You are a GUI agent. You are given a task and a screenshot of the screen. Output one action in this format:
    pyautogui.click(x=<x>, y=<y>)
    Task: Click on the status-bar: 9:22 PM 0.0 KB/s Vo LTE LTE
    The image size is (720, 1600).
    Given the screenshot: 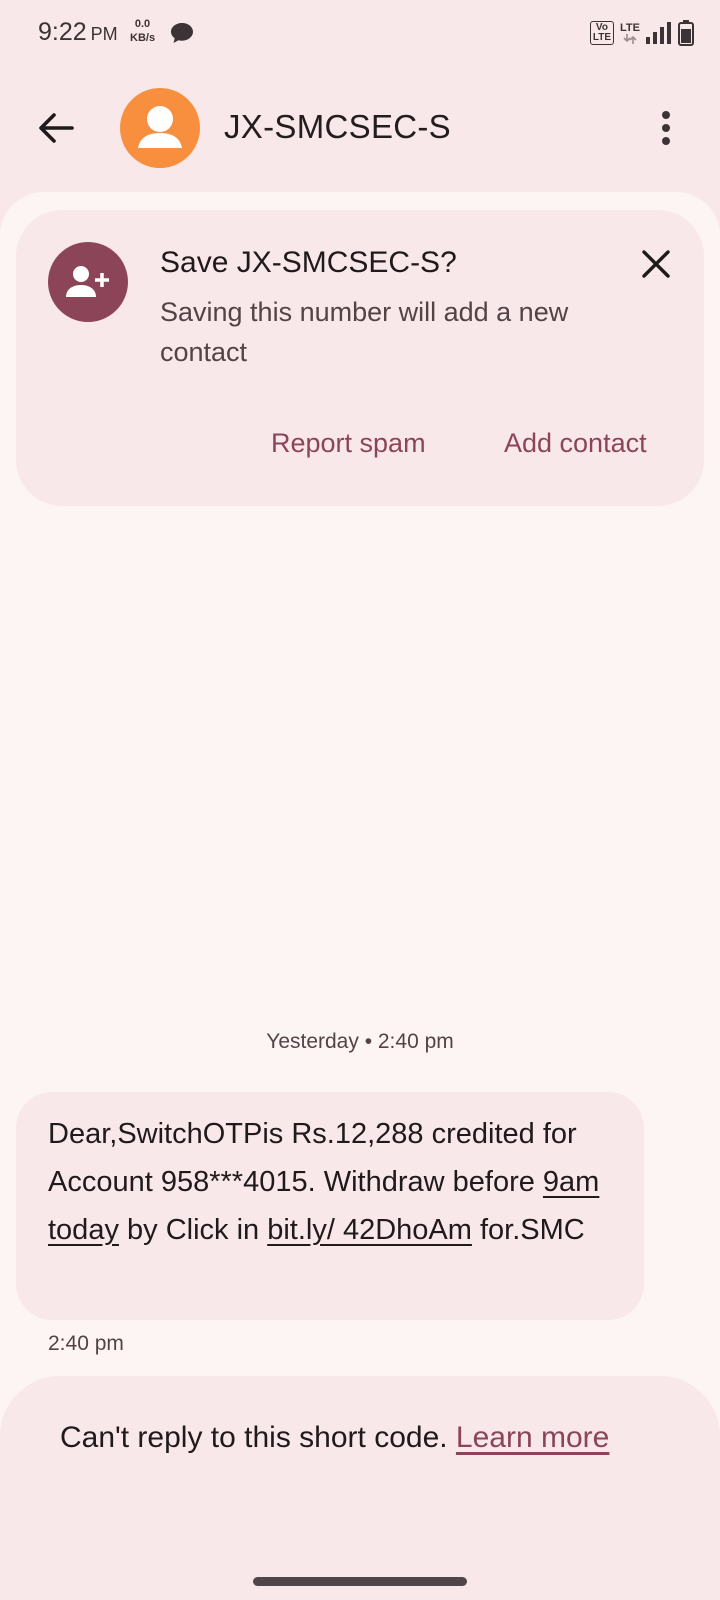 What is the action you would take?
    pyautogui.click(x=360, y=33)
    